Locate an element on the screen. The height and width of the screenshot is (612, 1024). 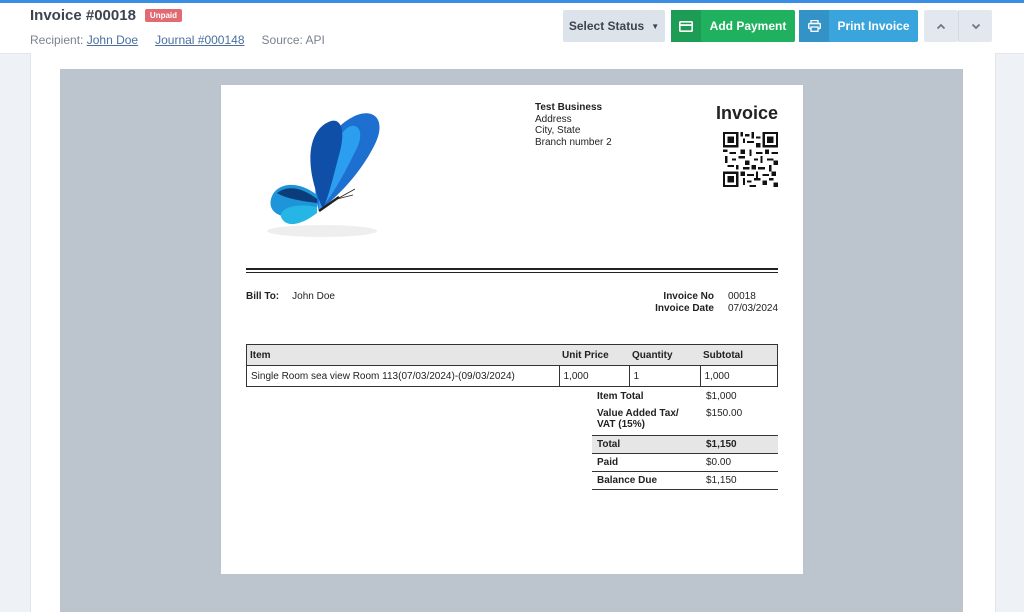
totals-row-total: Total $1,150 is located at coordinates (685, 444).